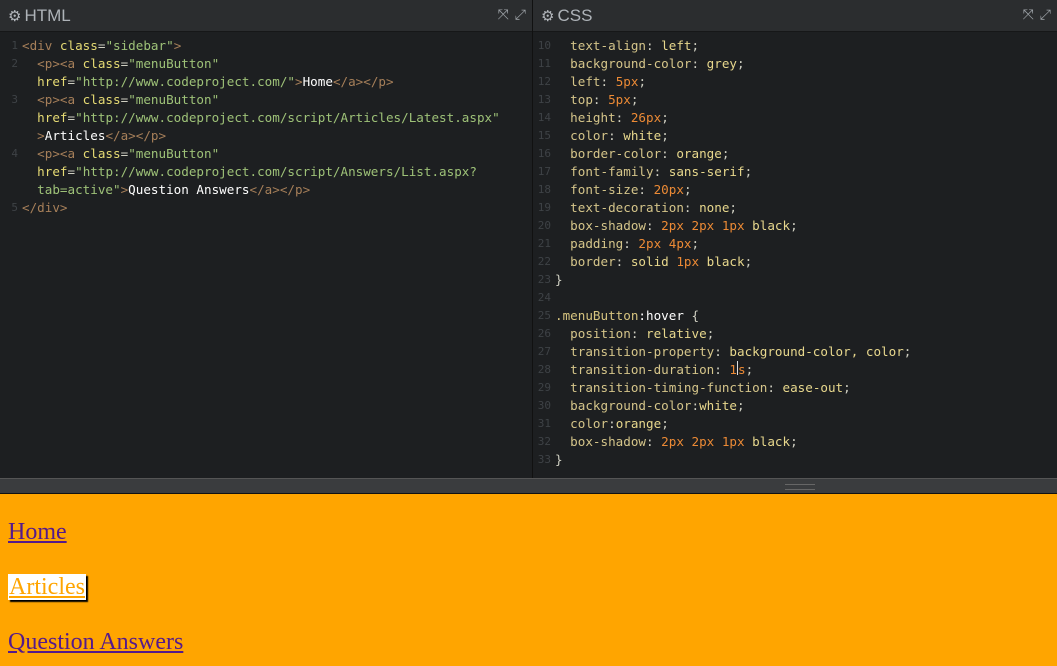 This screenshot has width=1057, height=666. I want to click on line-number: 22, so click(544, 261).